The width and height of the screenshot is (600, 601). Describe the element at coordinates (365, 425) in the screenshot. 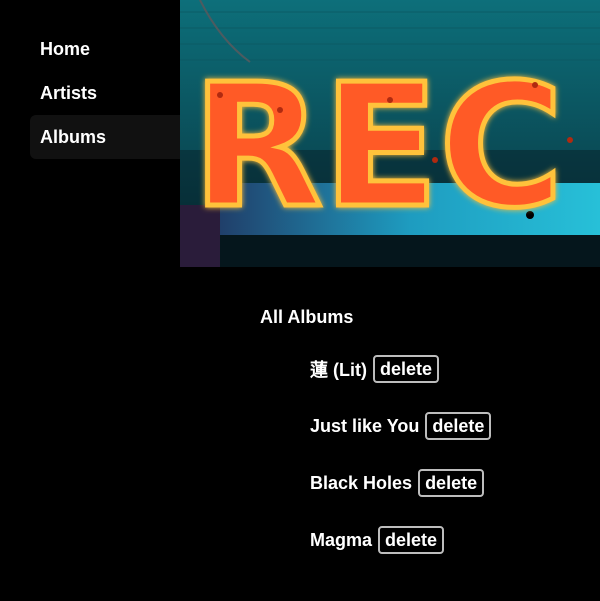

I see `album-title: Just like You` at that location.